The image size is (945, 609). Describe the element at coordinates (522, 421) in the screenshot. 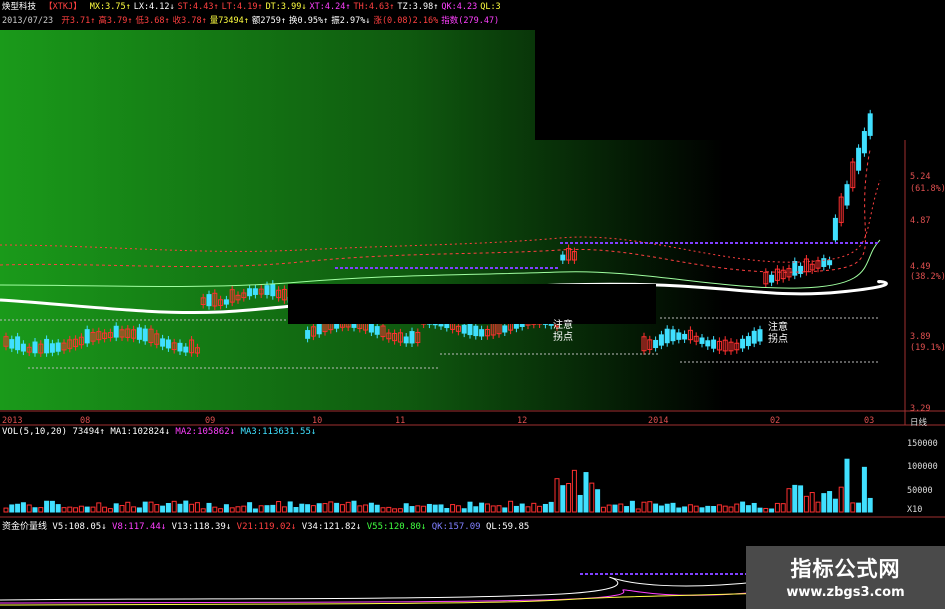

I see `date-tick-label: 12` at that location.